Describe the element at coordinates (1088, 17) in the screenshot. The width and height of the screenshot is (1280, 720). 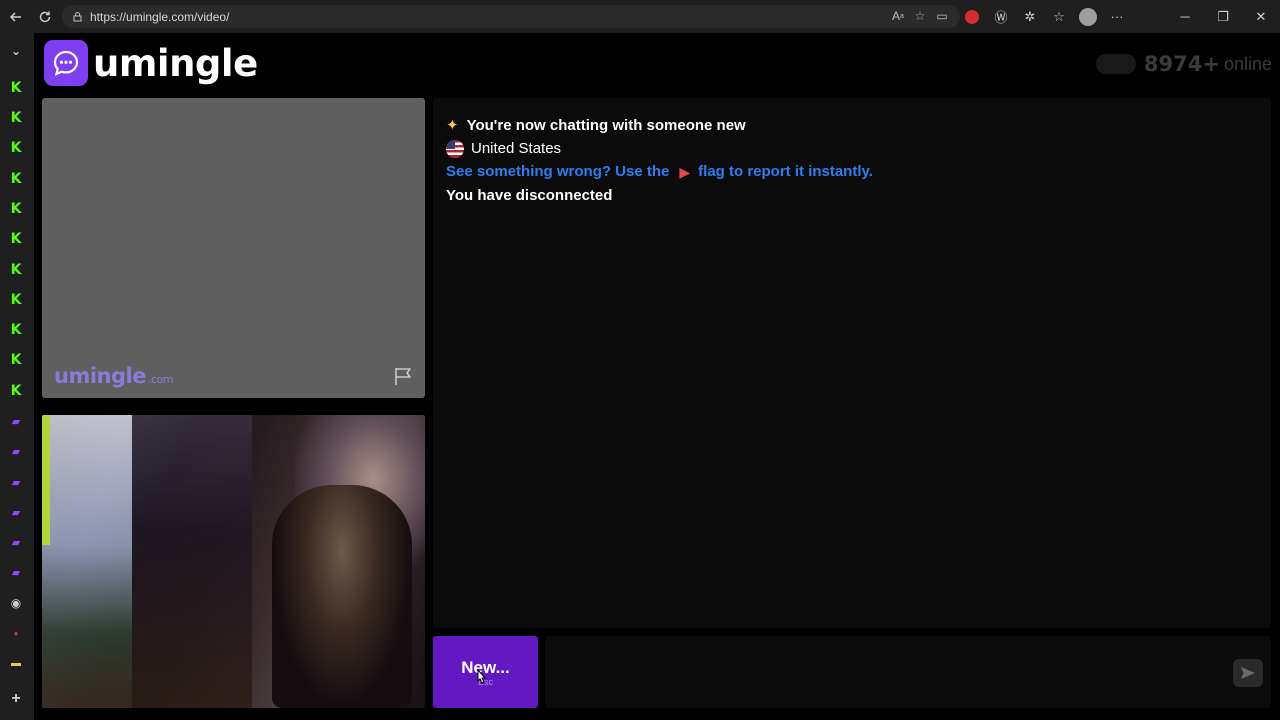
I see `profile-avatar-icon` at that location.